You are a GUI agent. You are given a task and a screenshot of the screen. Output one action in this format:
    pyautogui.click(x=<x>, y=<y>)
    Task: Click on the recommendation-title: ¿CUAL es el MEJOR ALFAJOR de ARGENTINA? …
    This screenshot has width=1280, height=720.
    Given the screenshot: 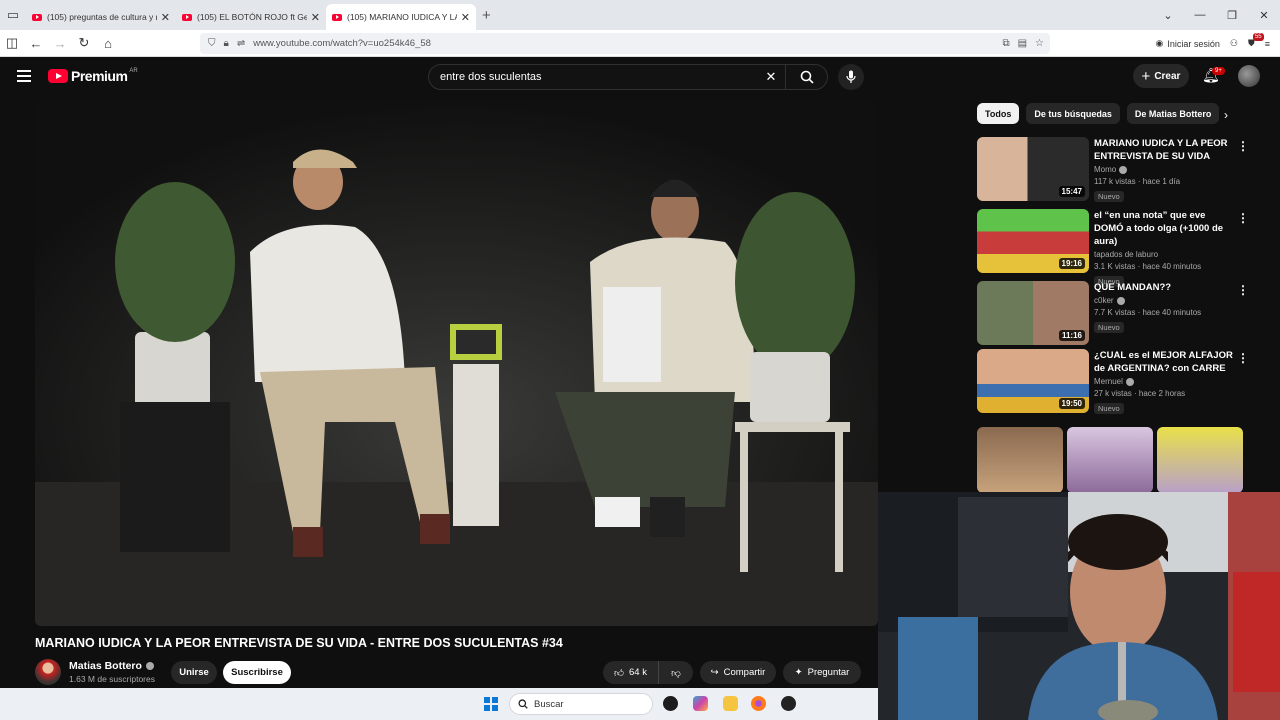 What is the action you would take?
    pyautogui.click(x=1164, y=362)
    